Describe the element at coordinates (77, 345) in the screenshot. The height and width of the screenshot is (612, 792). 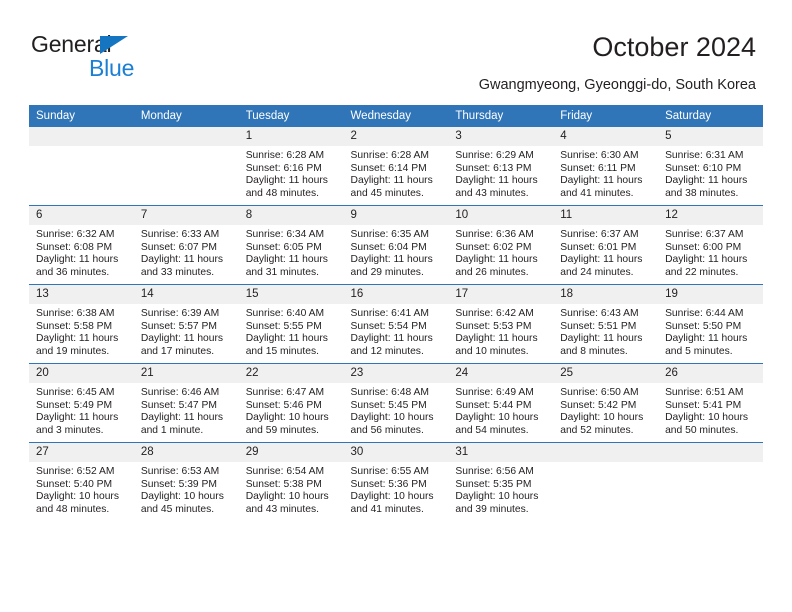
I see `daylight-text: Daylight: 11 hours and 19 minutes.` at that location.